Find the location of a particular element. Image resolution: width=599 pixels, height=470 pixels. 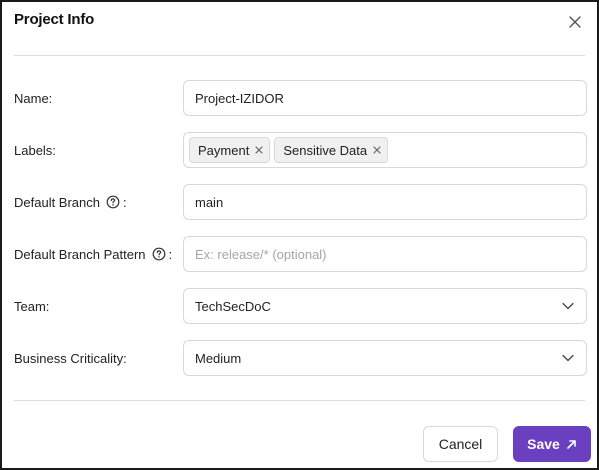

name-input is located at coordinates (385, 98).